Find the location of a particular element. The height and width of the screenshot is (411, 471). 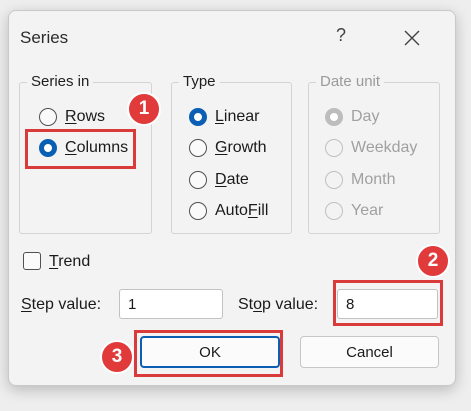

growth-radio: Growth is located at coordinates (228, 148).